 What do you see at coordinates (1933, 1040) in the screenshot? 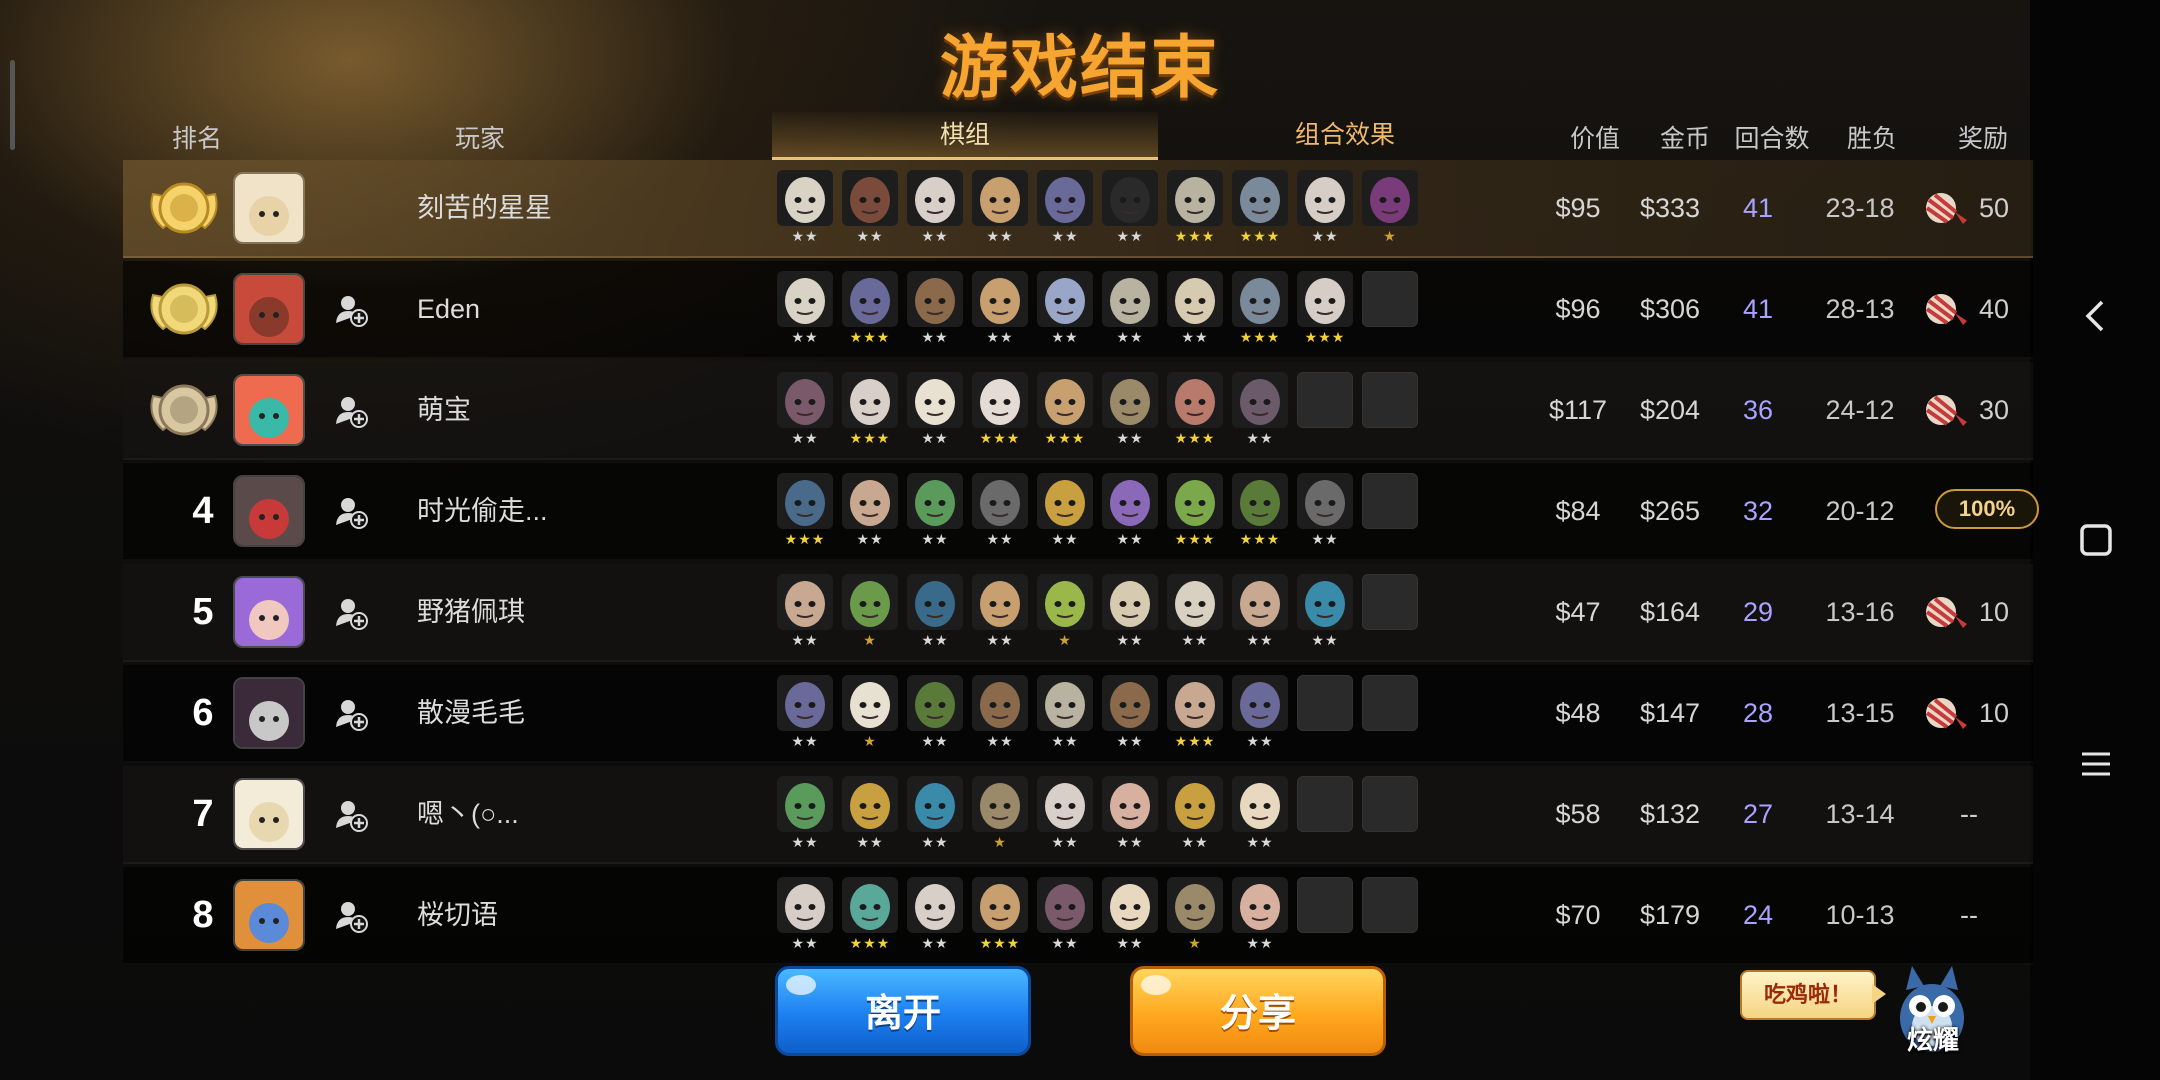
I see `flaunt-label: 炫耀` at bounding box center [1933, 1040].